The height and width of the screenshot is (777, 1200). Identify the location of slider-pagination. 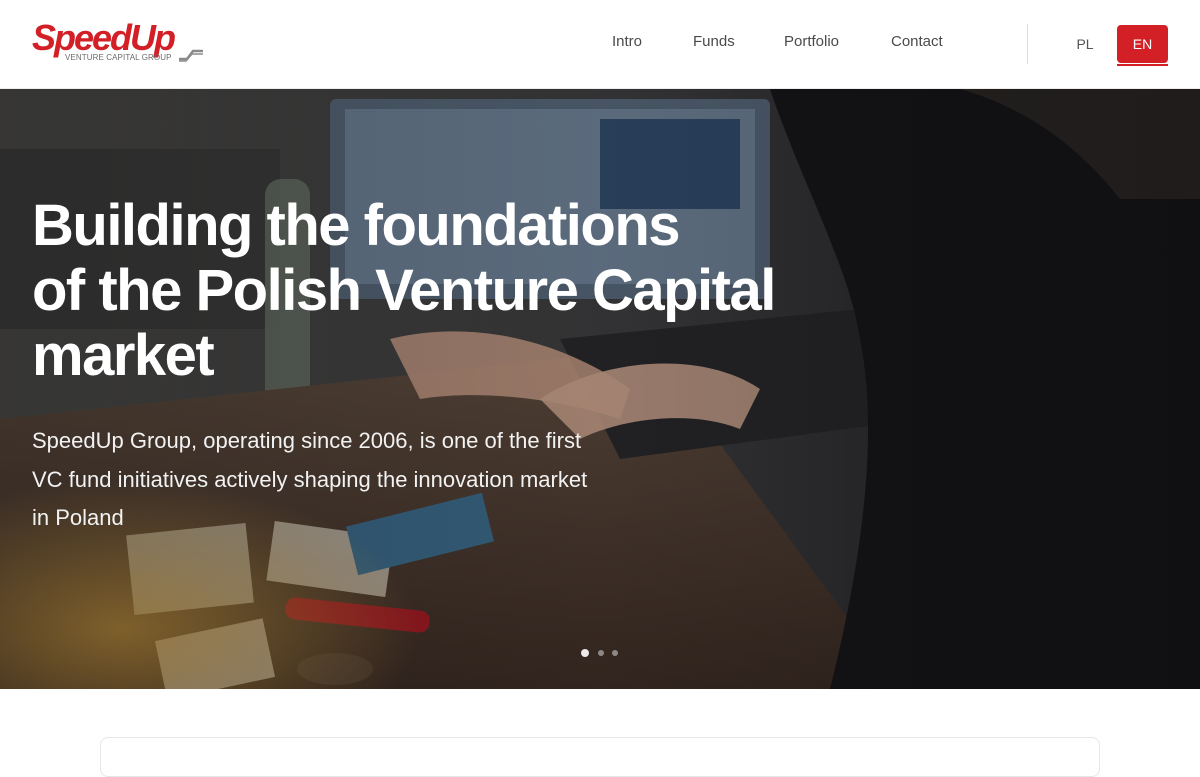
(601, 653).